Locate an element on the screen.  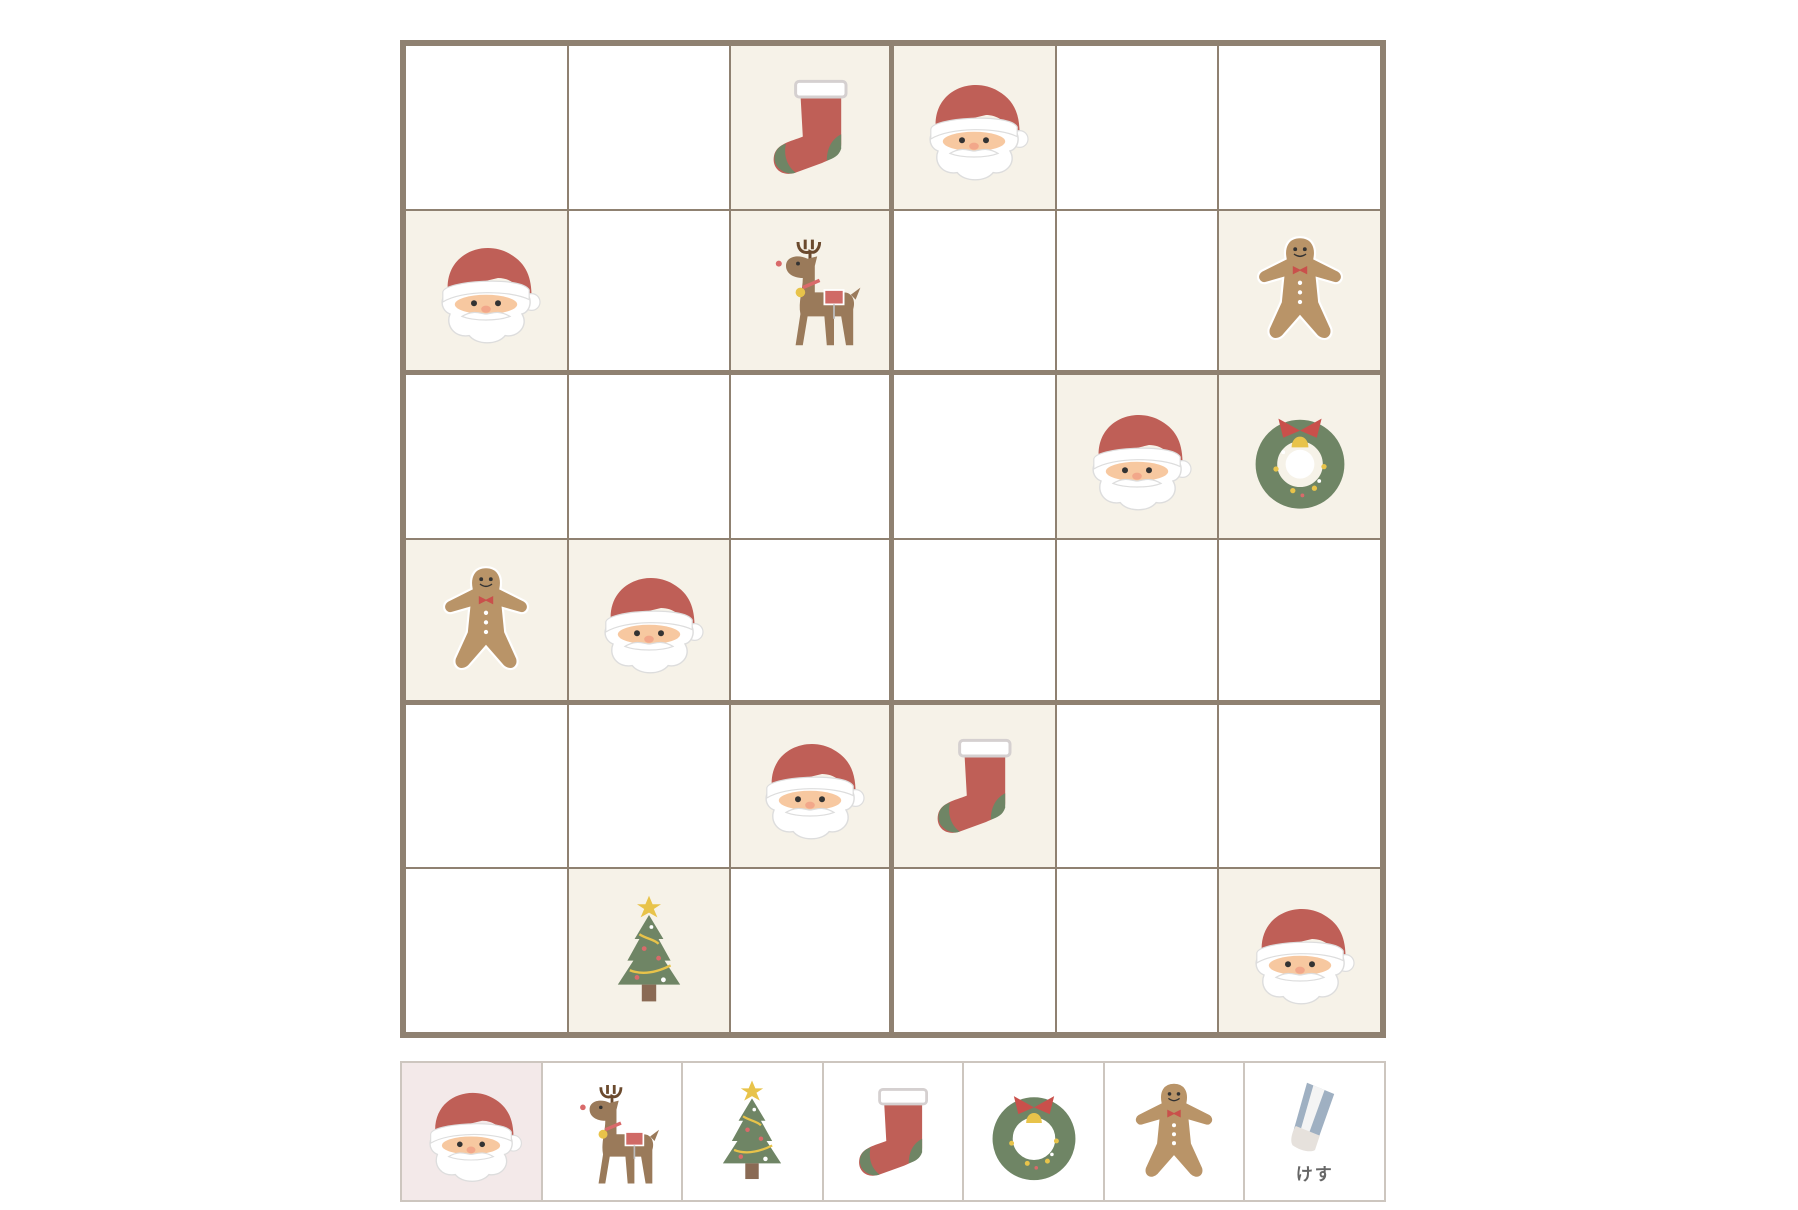
eraser-icon is located at coordinates (1315, 1118).